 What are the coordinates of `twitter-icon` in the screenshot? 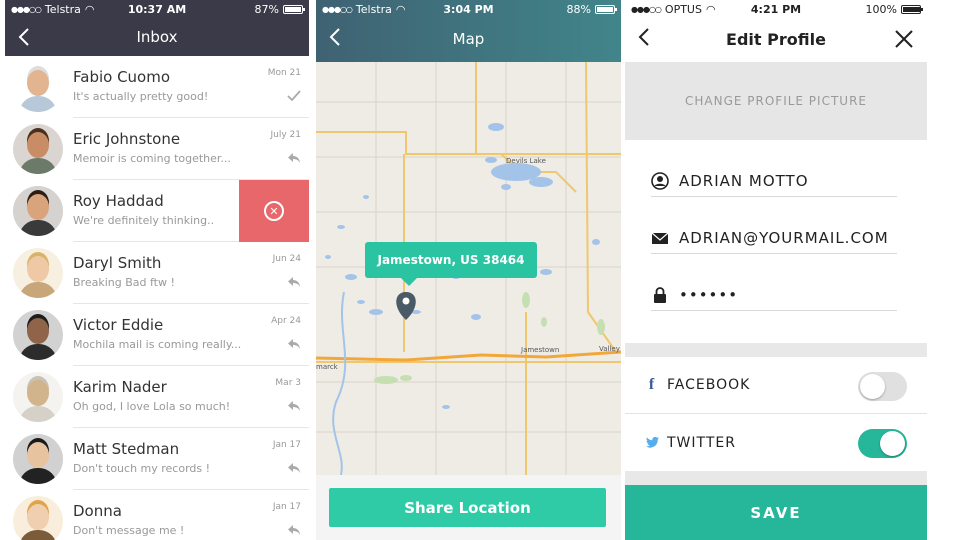 It's located at (652, 442).